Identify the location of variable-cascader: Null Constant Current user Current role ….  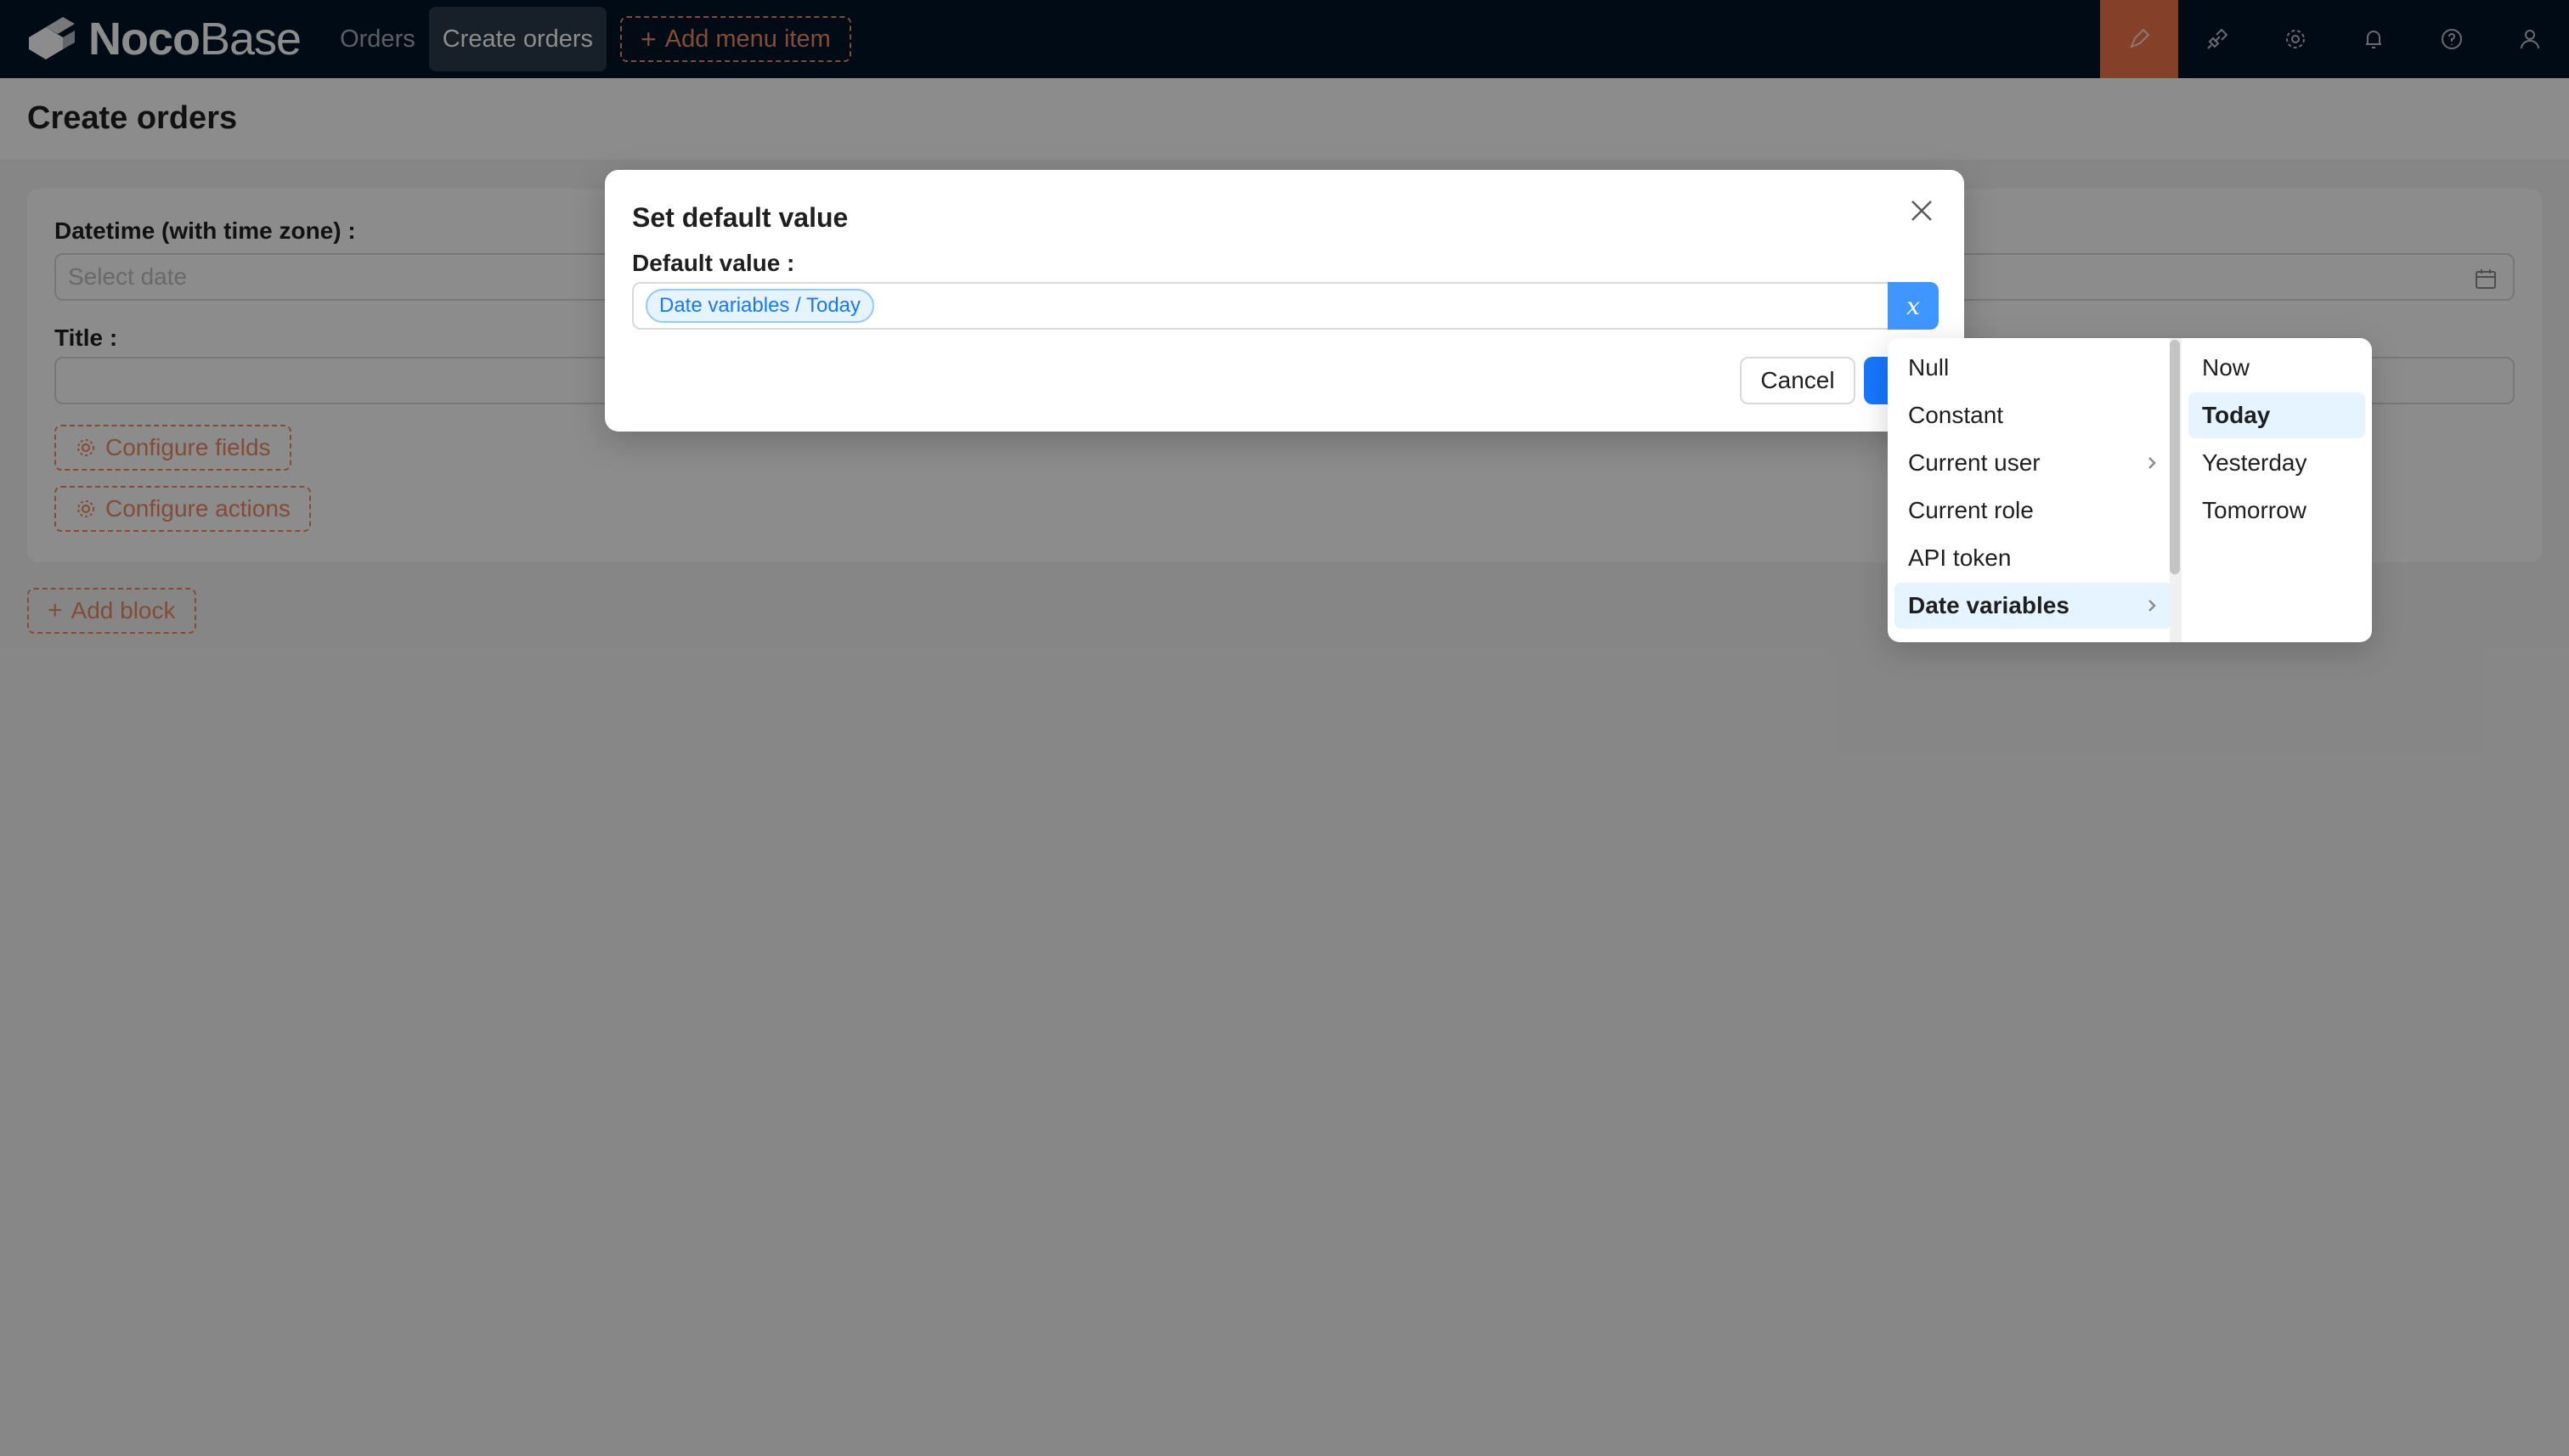
(2130, 490).